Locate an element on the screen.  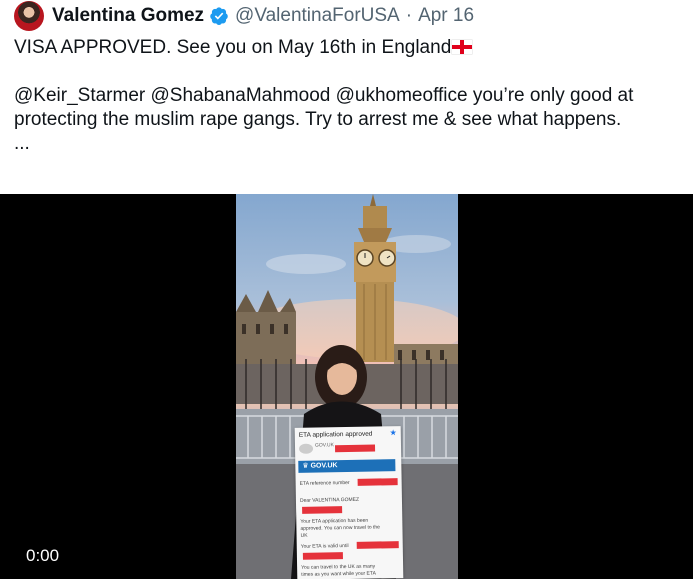
tweet-date: Apr 16 is located at coordinates (446, 16).